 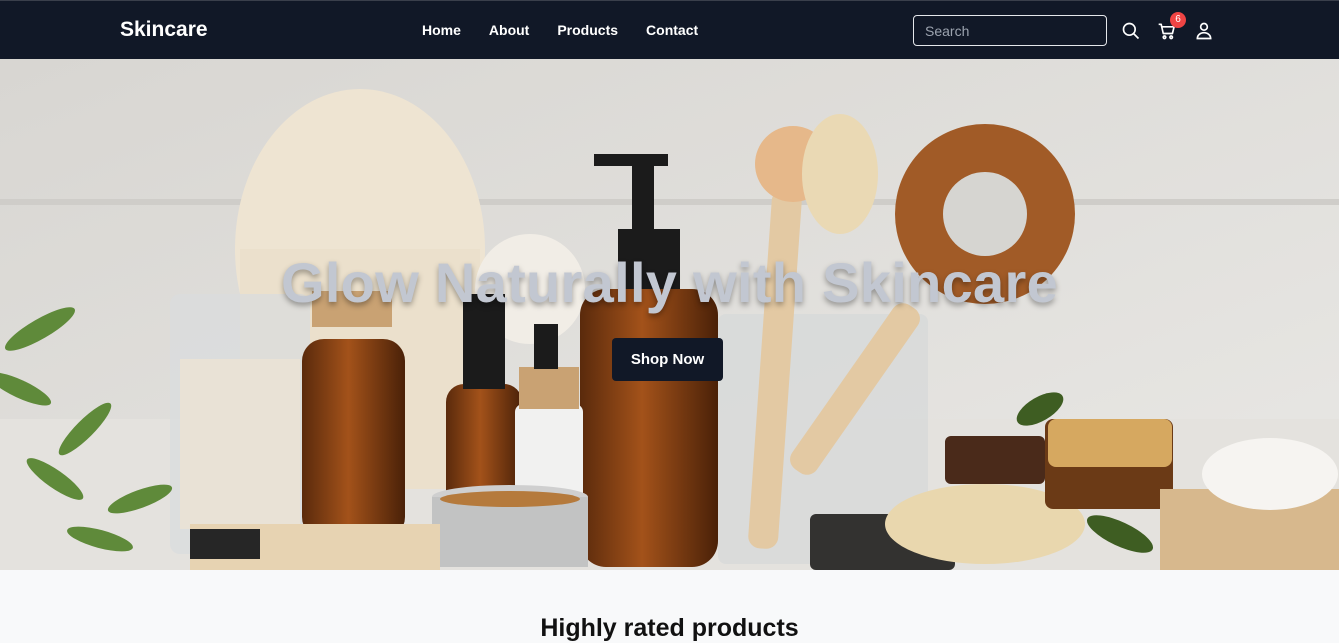 I want to click on nav-products: Products, so click(x=587, y=30).